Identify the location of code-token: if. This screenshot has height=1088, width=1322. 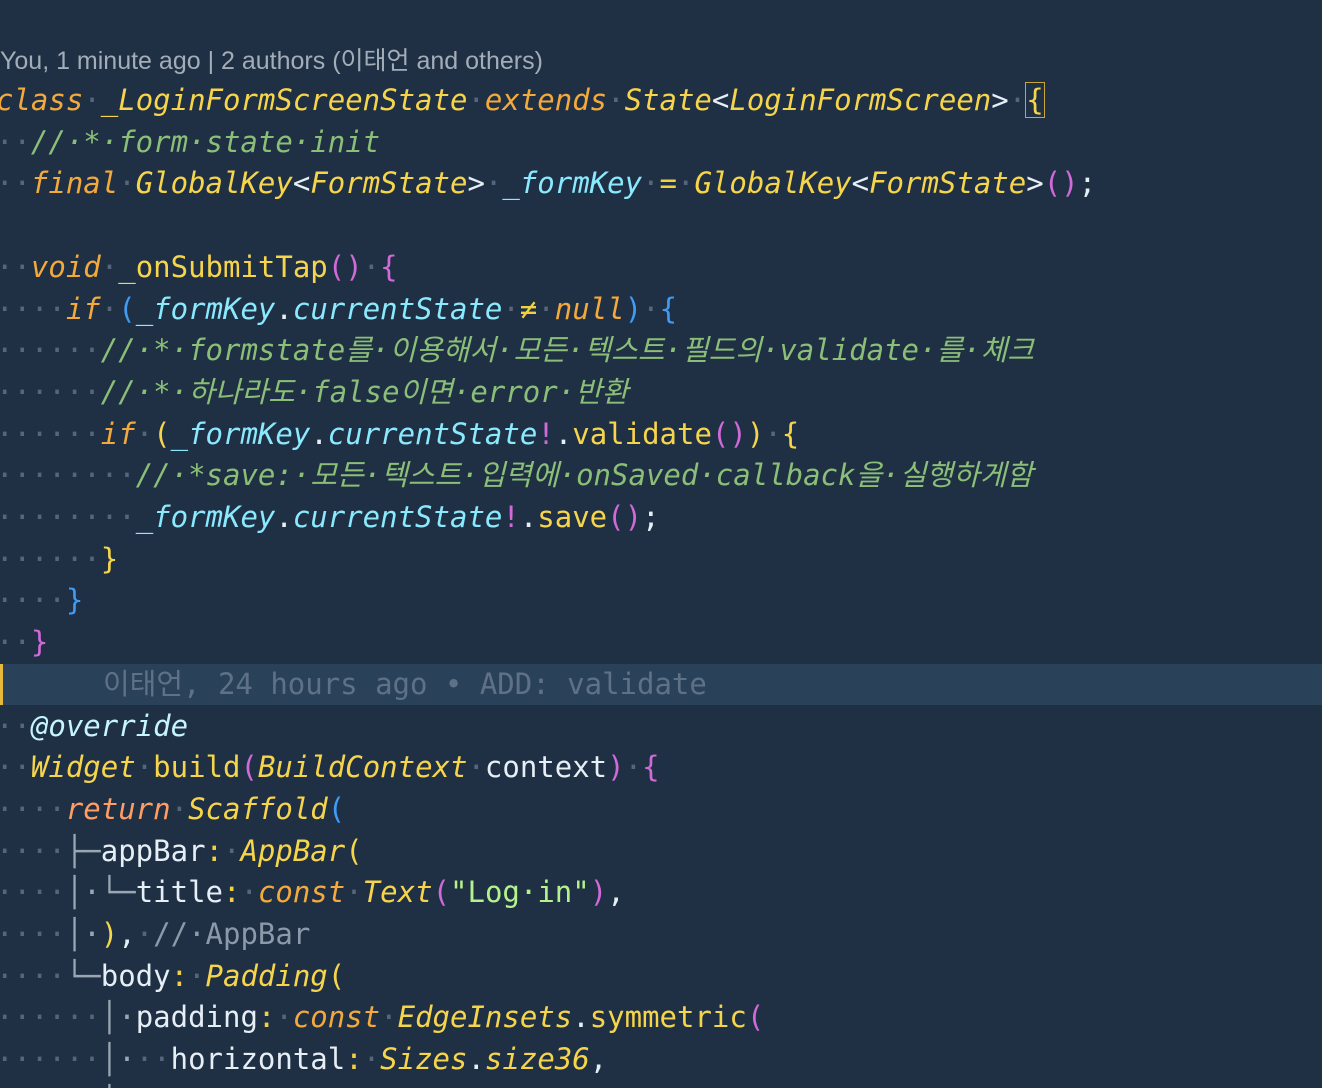
(118, 433).